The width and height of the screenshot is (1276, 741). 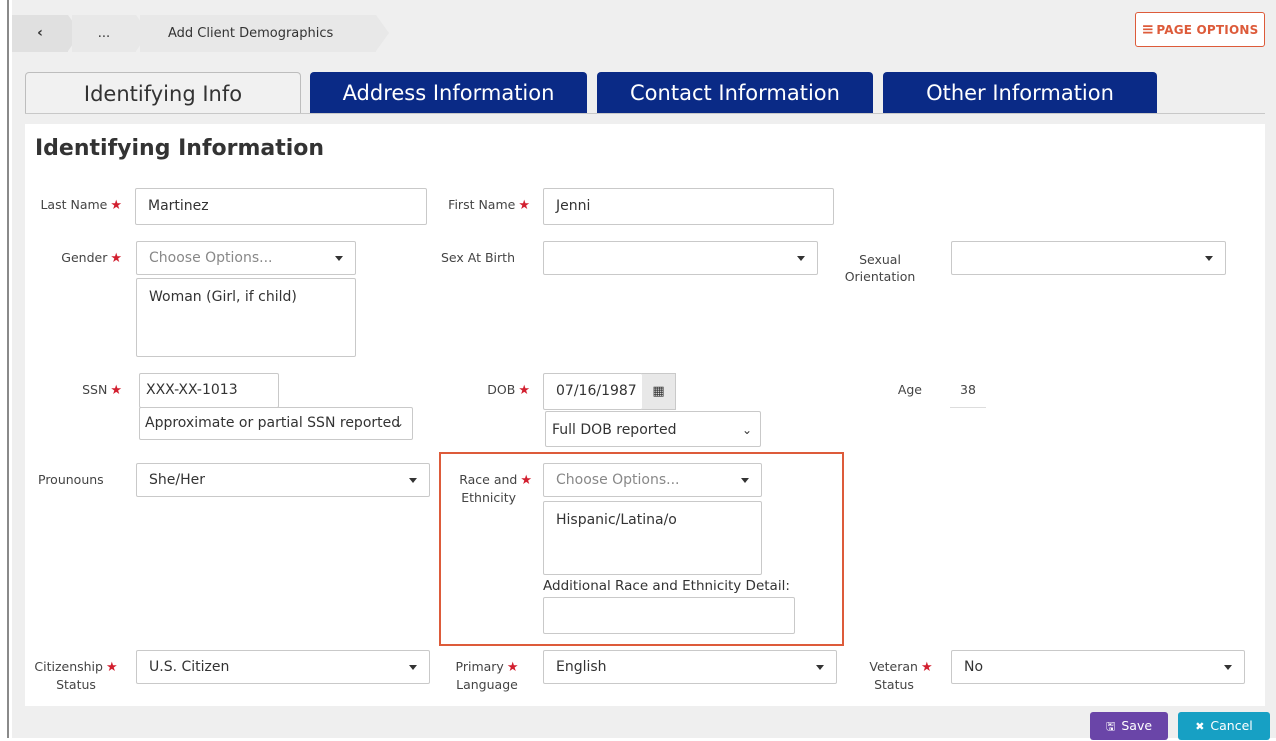 What do you see at coordinates (688, 206) in the screenshot?
I see `first-name-input: Jenni` at bounding box center [688, 206].